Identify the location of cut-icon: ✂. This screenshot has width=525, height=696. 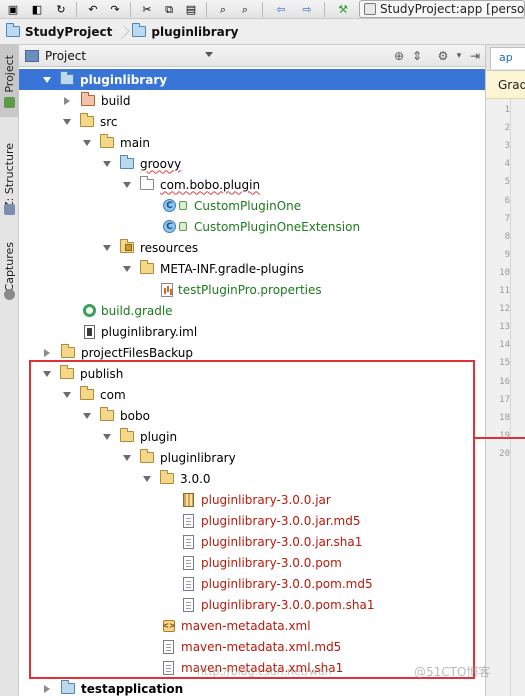
(147, 9).